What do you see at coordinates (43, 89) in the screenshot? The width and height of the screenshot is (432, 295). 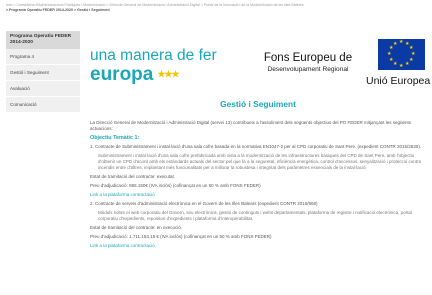 I see `sidebar-item-avaluacio: Avaluació` at bounding box center [43, 89].